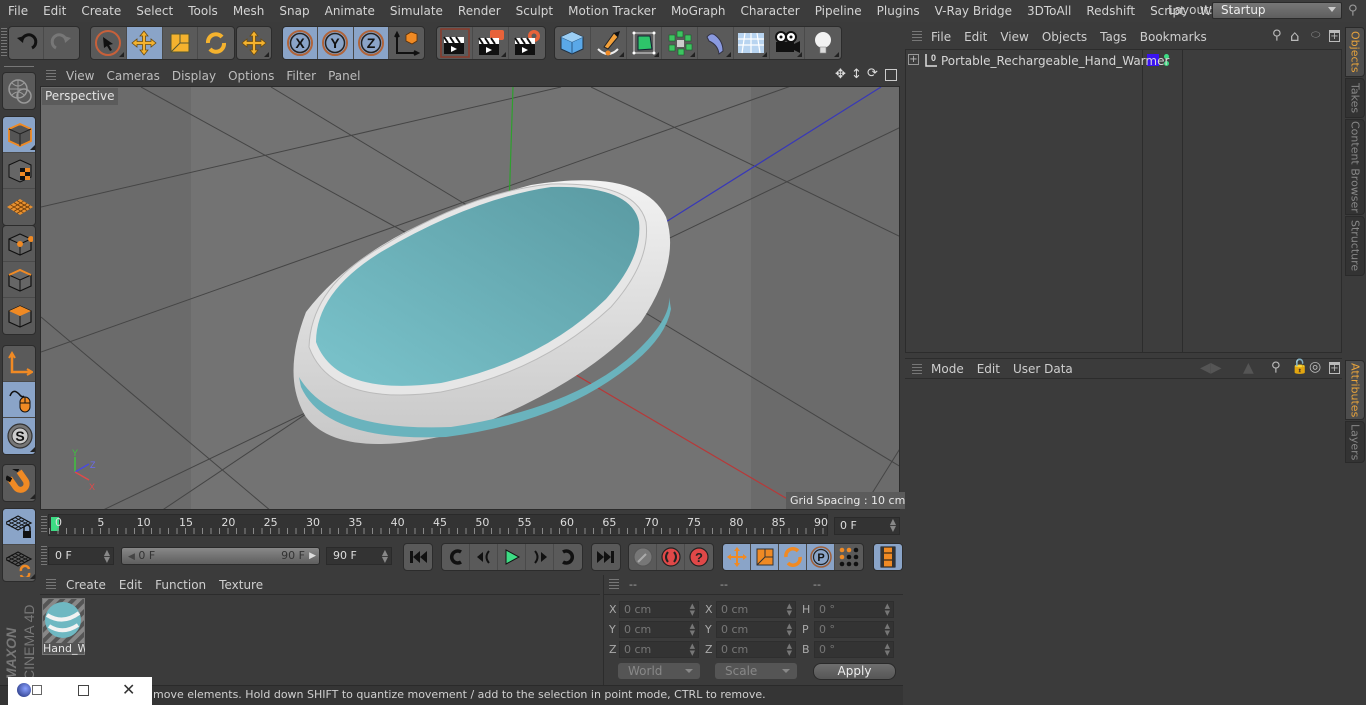 Image resolution: width=1366 pixels, height=705 pixels. What do you see at coordinates (86, 585) in the screenshot?
I see `material-menu-create: Create` at bounding box center [86, 585].